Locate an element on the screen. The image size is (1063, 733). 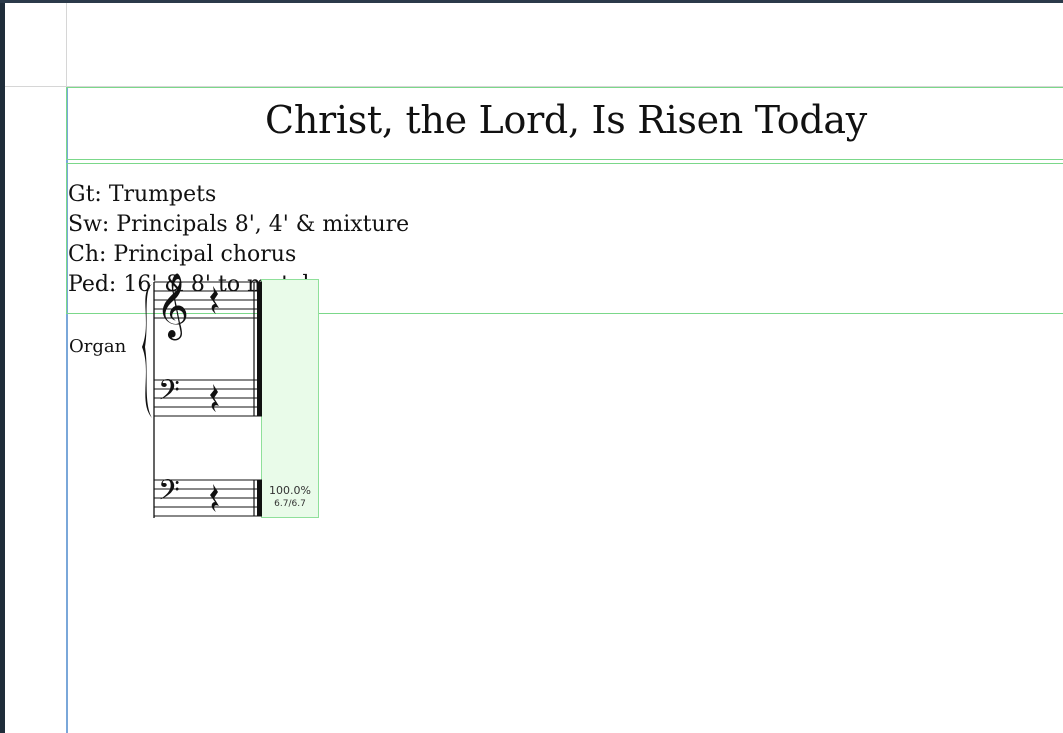
instrument-label: Organ is located at coordinates (98, 346).